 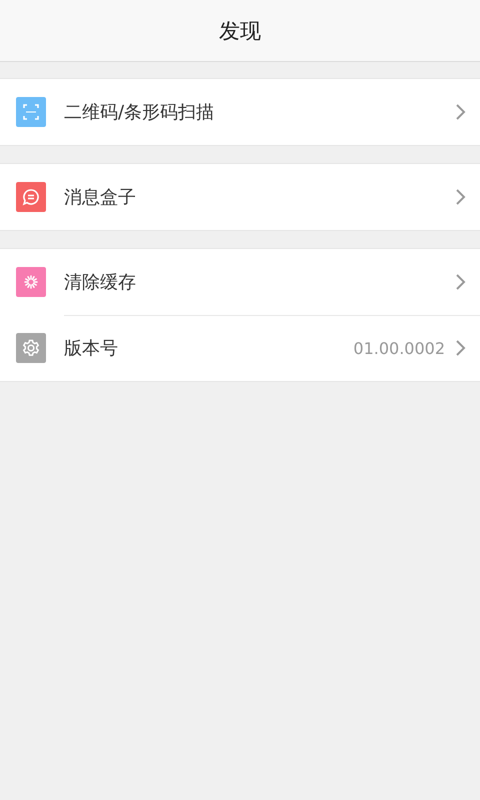 I want to click on menu-label: 版本号, so click(x=91, y=348).